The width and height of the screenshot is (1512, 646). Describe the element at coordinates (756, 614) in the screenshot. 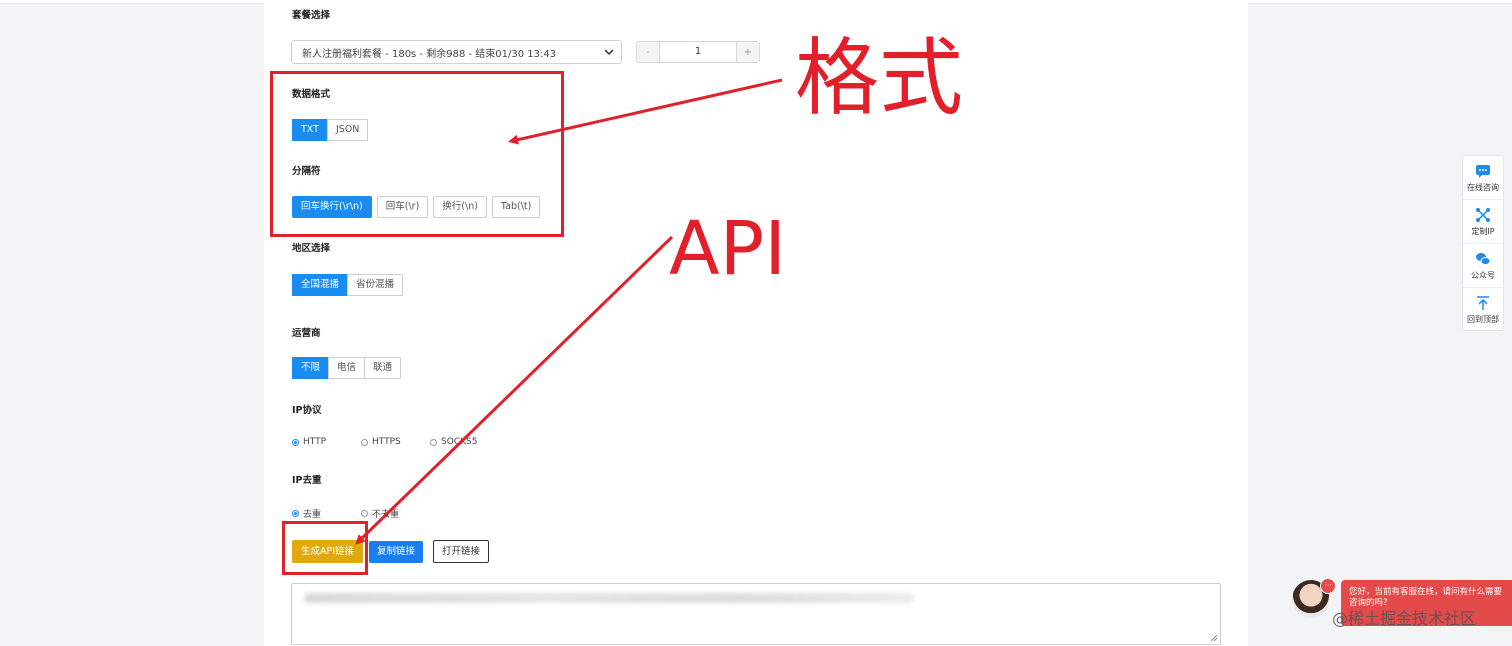

I see `api-link-output` at that location.